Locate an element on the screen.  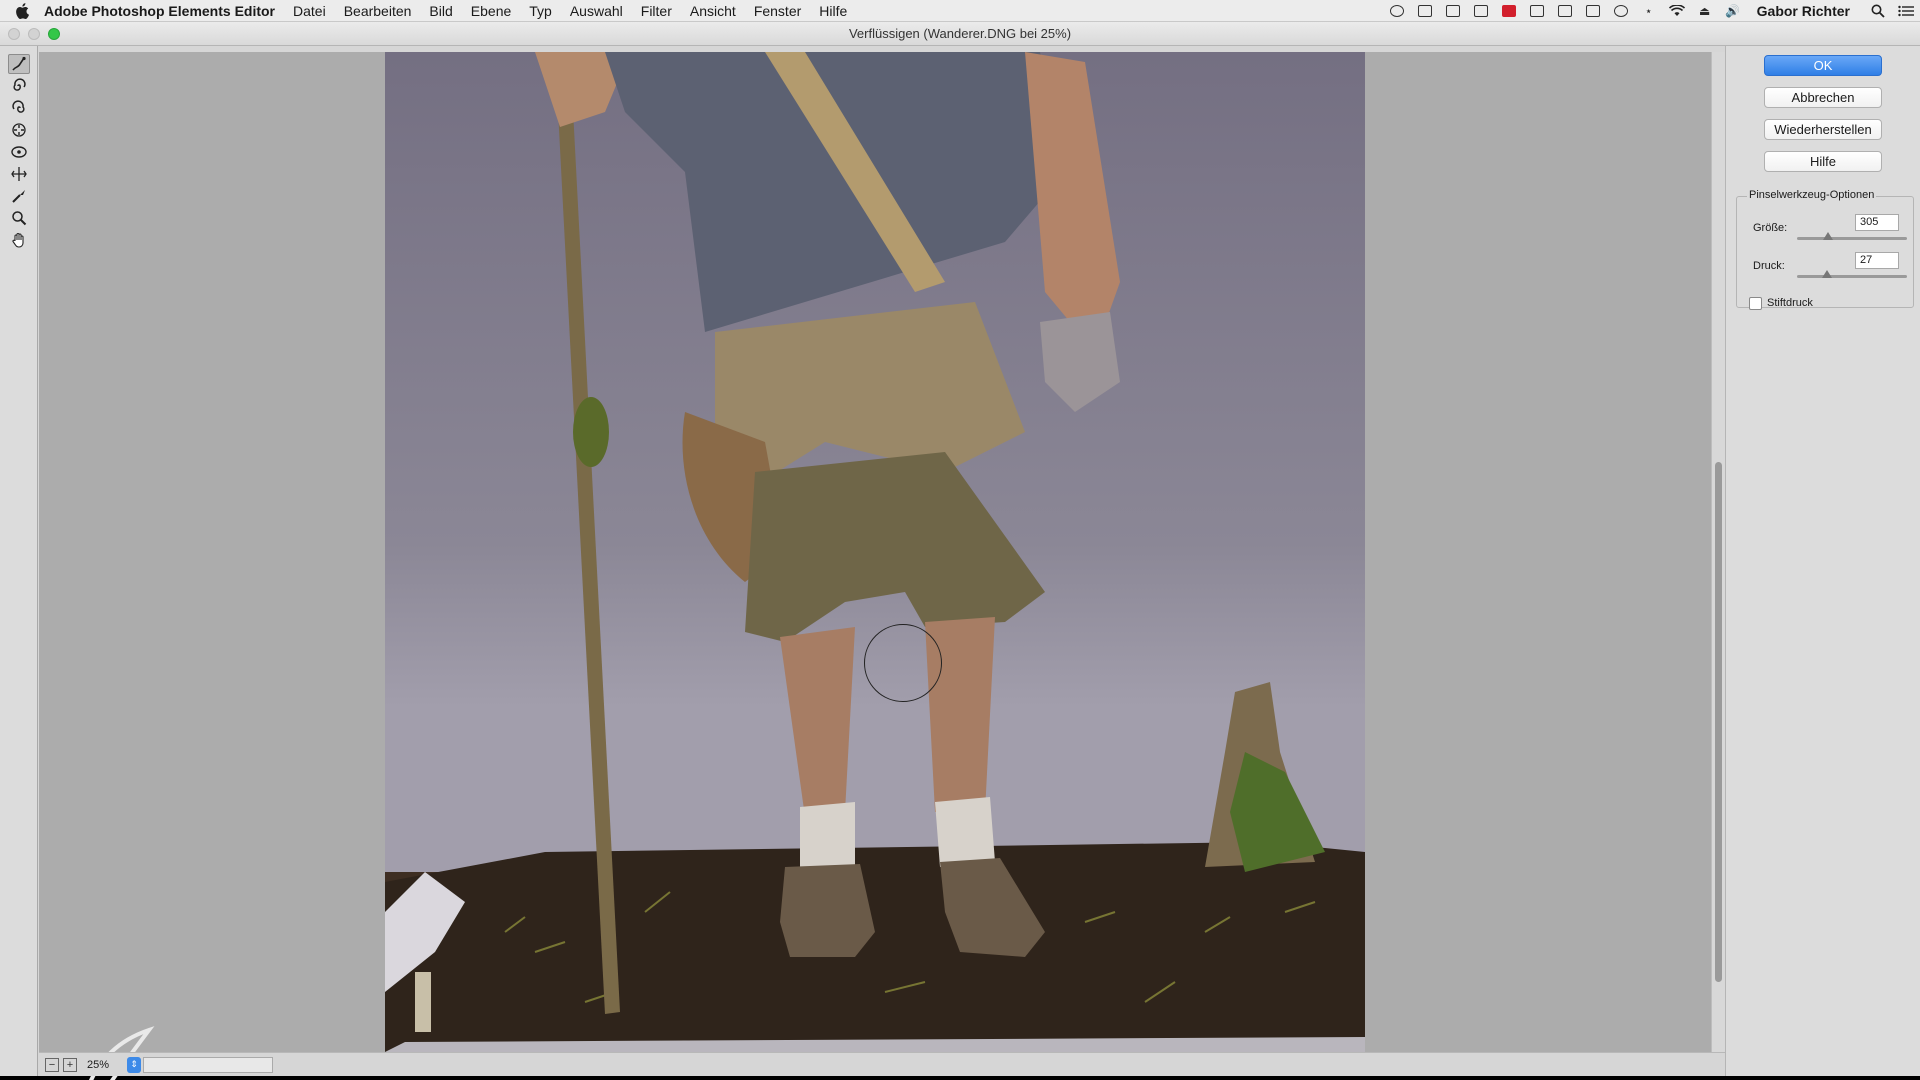
apple-icon is located at coordinates (22, 10).